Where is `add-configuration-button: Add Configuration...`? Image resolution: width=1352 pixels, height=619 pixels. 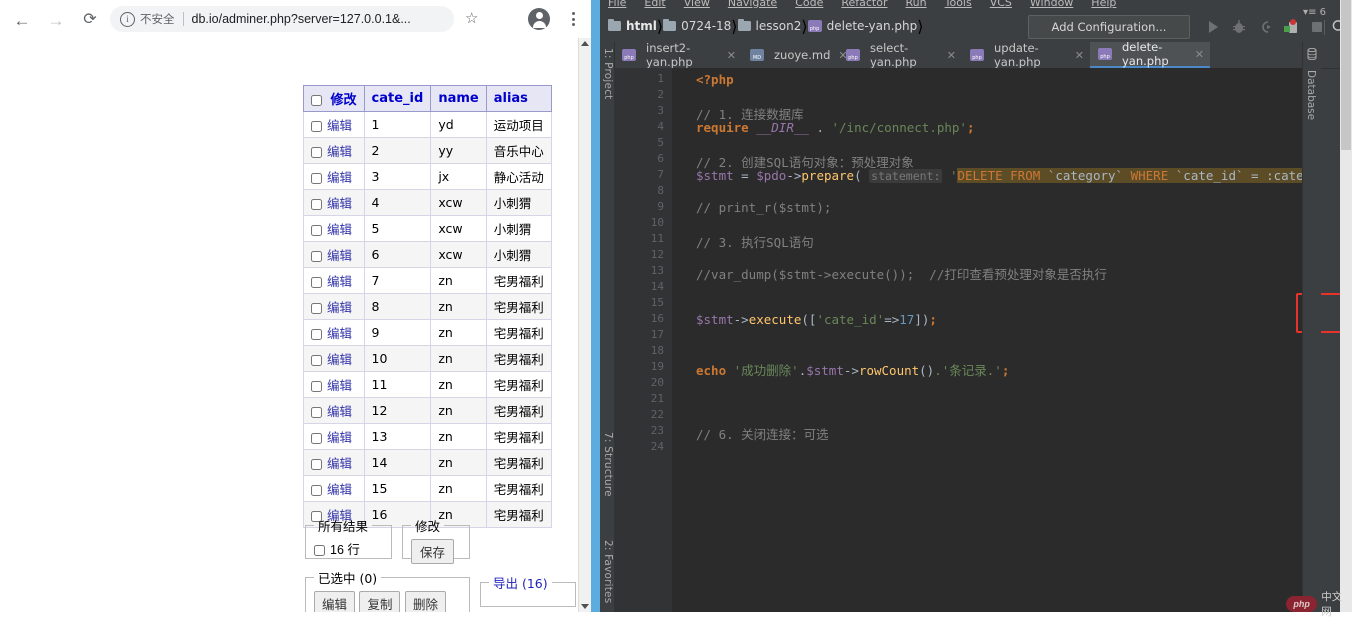
add-configuration-button: Add Configuration... is located at coordinates (1109, 27).